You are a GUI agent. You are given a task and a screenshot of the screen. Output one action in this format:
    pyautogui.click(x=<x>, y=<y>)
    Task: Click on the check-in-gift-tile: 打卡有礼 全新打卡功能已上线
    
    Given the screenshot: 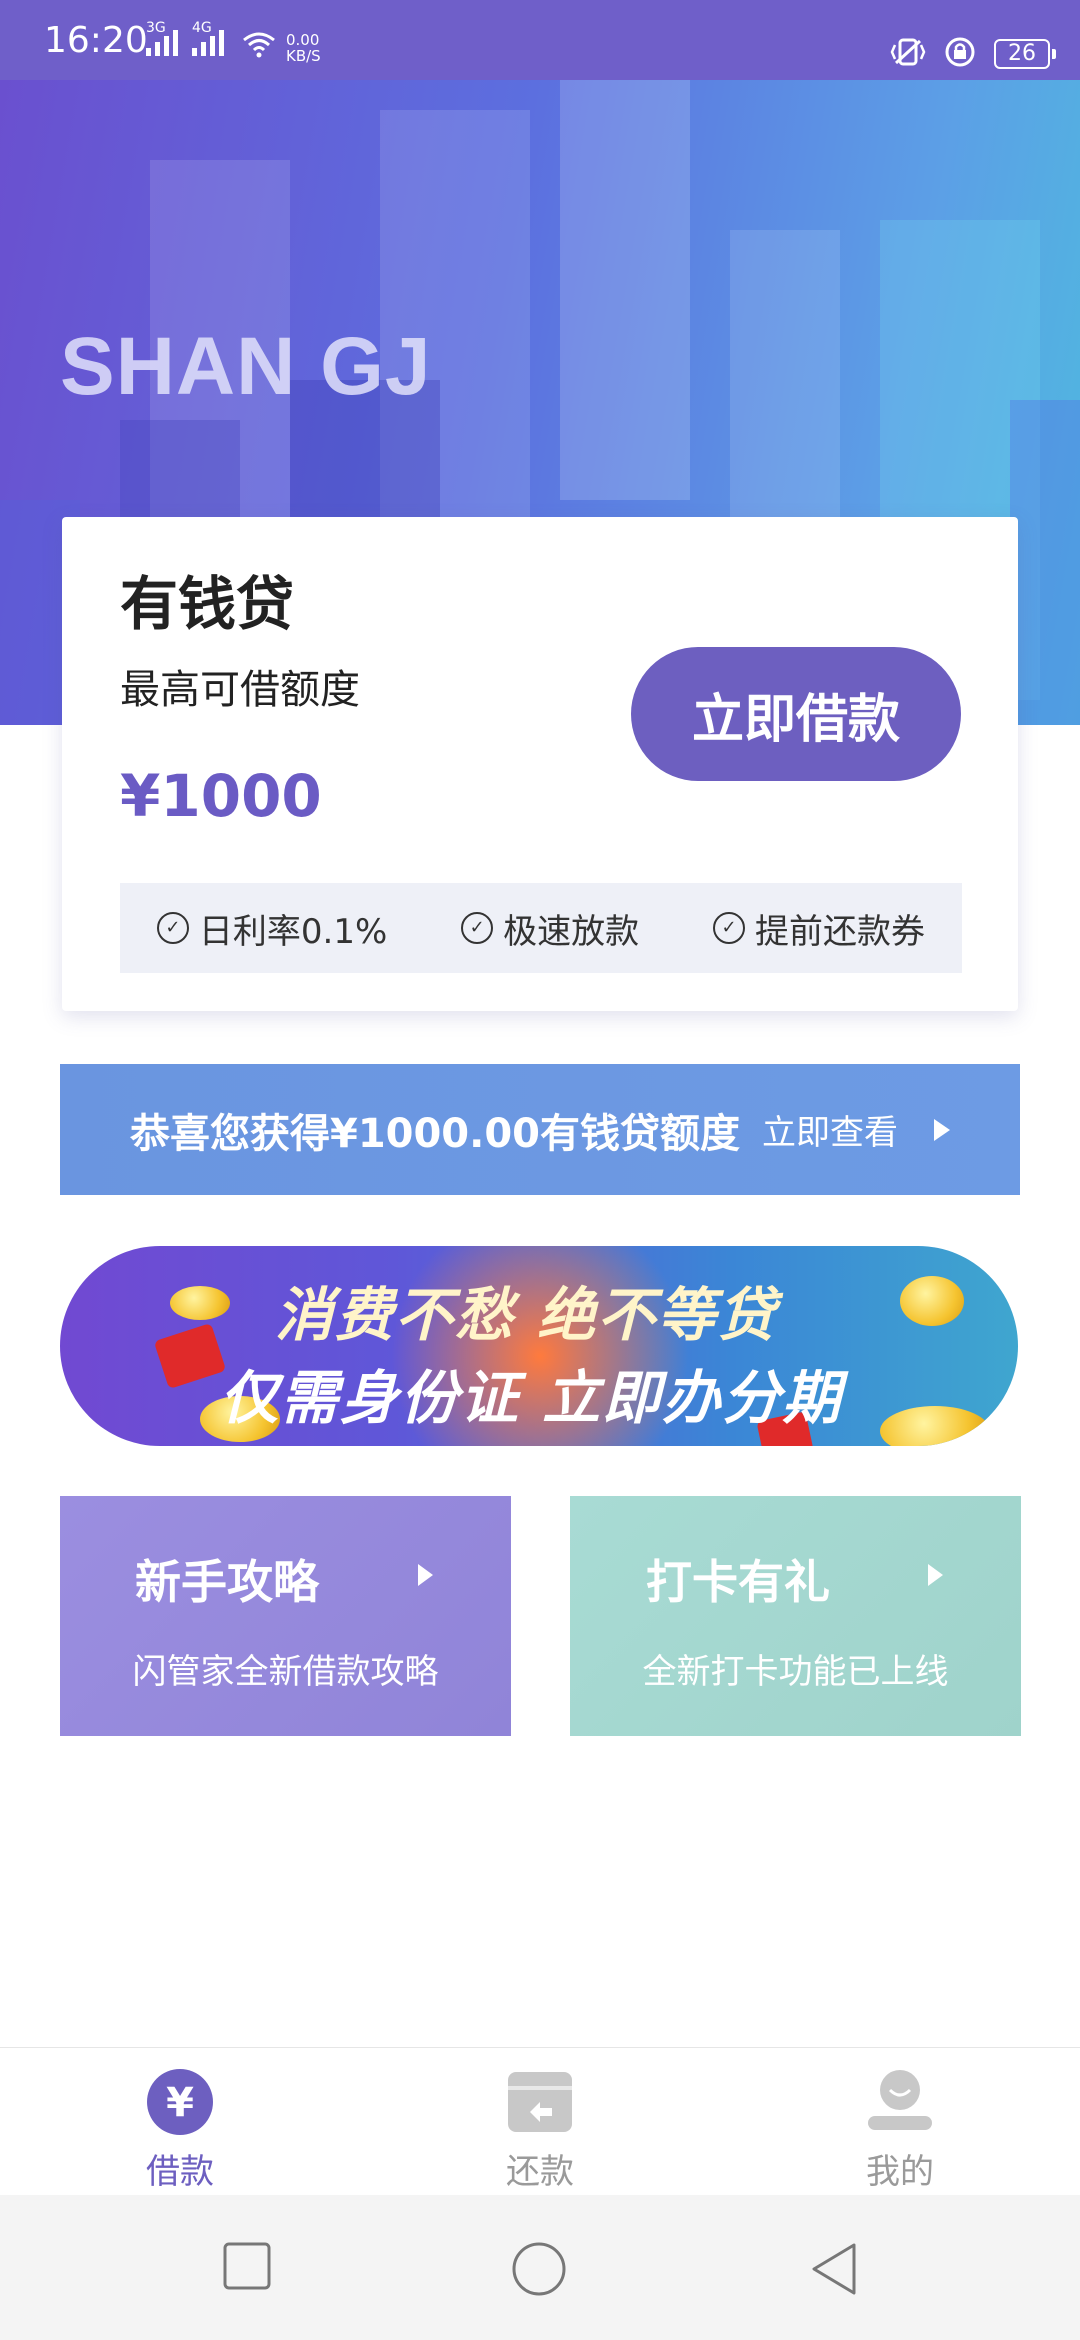 What is the action you would take?
    pyautogui.click(x=795, y=1616)
    